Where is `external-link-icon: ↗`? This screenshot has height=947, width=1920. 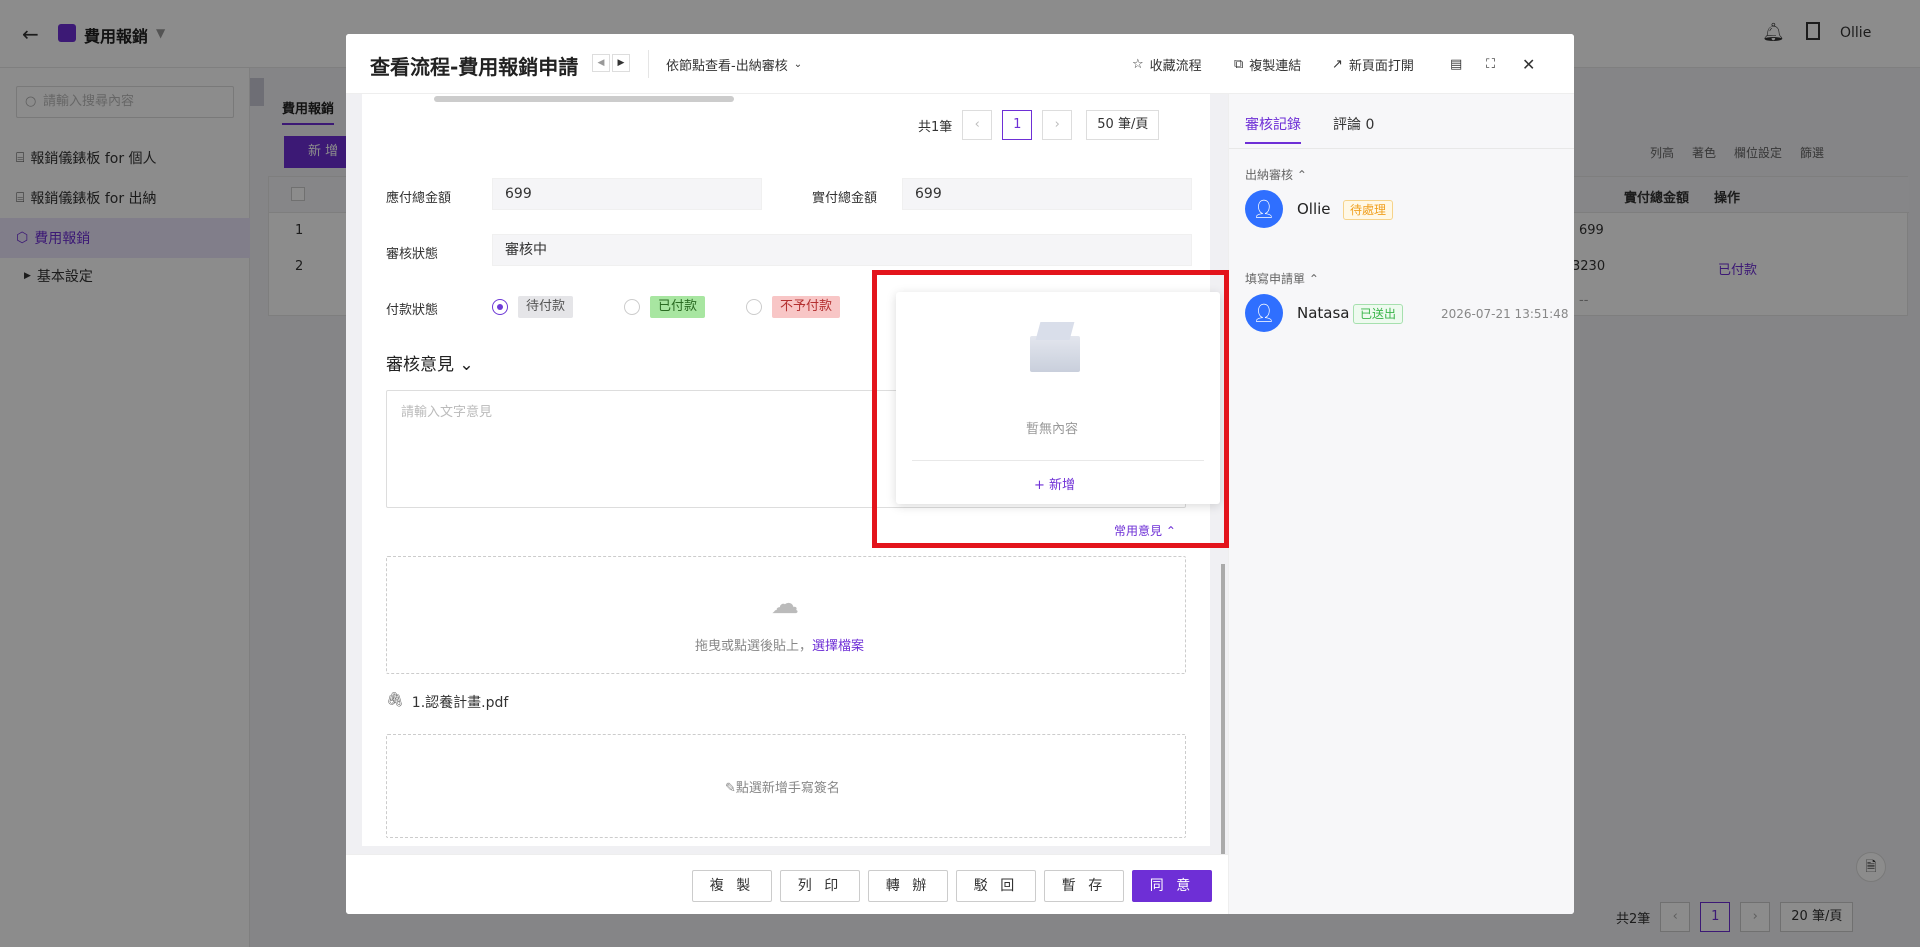
external-link-icon: ↗ is located at coordinates (1337, 64).